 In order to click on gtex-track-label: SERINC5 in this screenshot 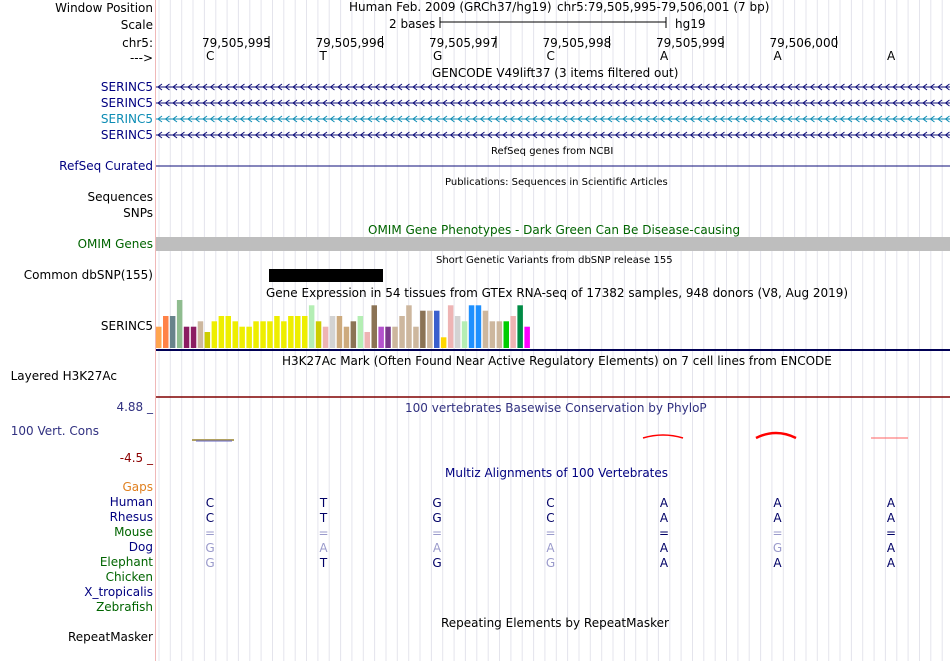, I will do `click(127, 326)`.